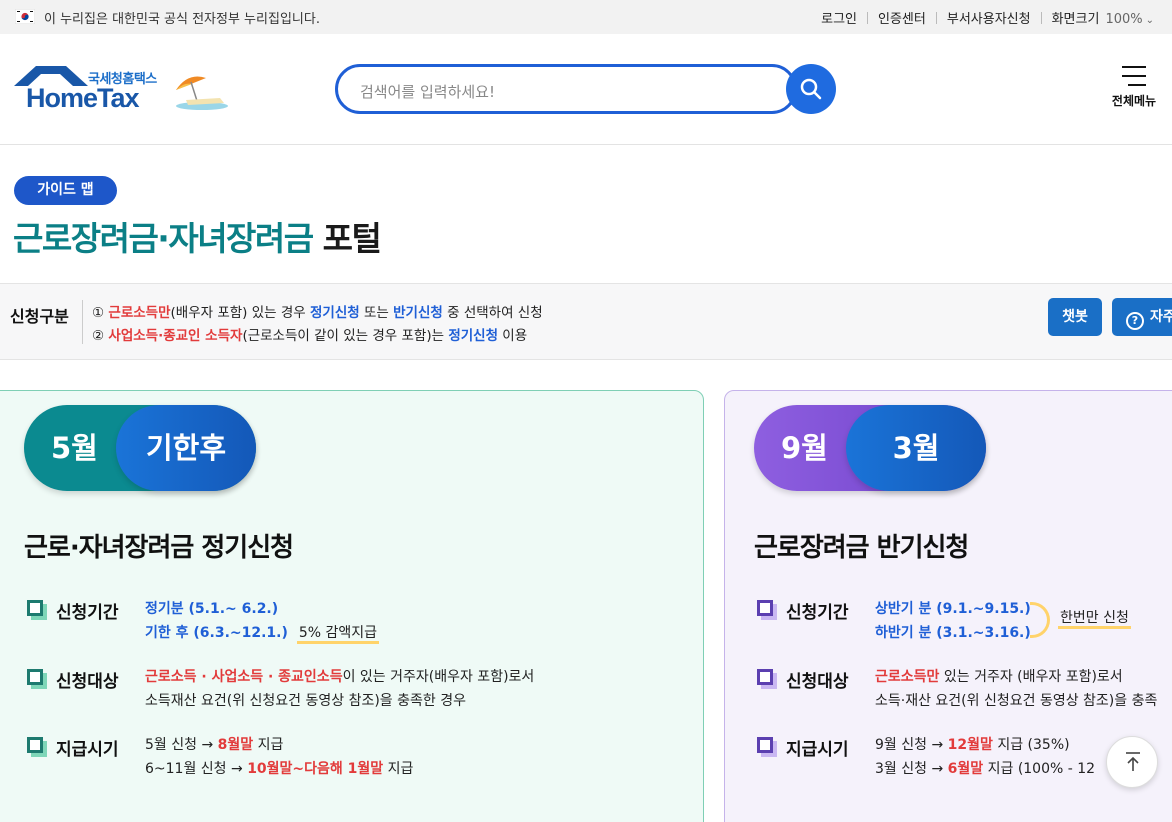 This screenshot has height=822, width=1172. I want to click on period-line-1: 상반기 분 (9.1.~9.15.), so click(953, 608).